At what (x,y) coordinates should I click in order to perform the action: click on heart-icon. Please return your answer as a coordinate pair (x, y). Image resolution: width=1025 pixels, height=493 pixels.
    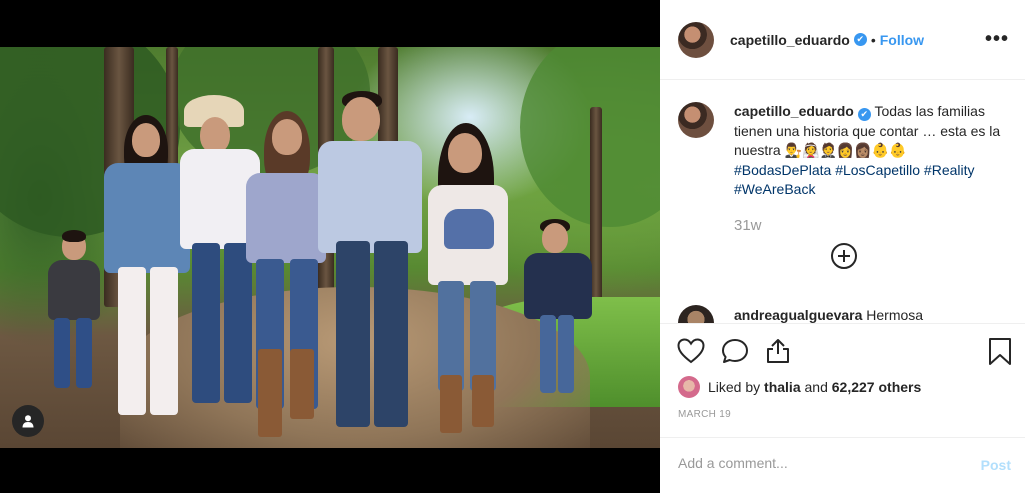
    Looking at the image, I should click on (691, 351).